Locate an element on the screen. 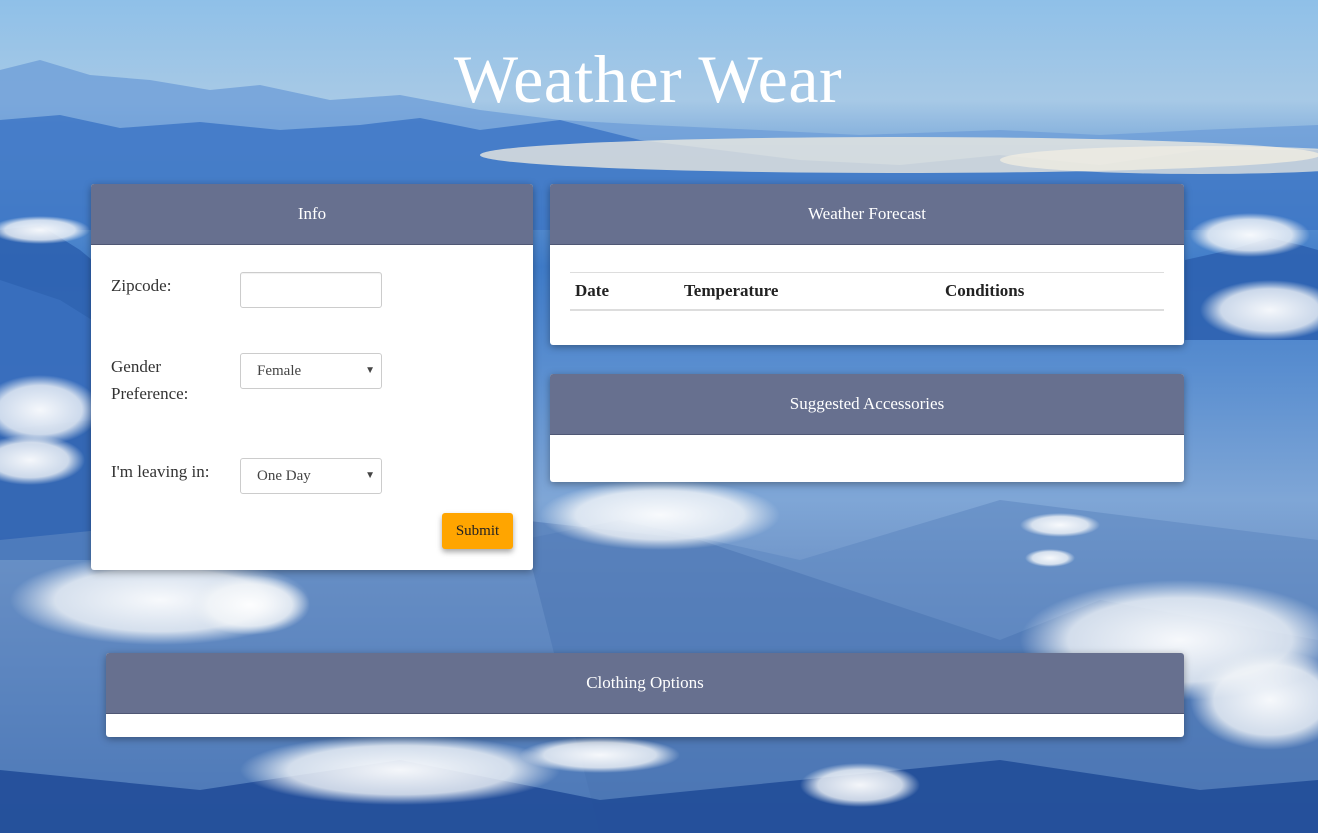 The height and width of the screenshot is (833, 1318). clothing-panel: Clothing Options is located at coordinates (645, 695).